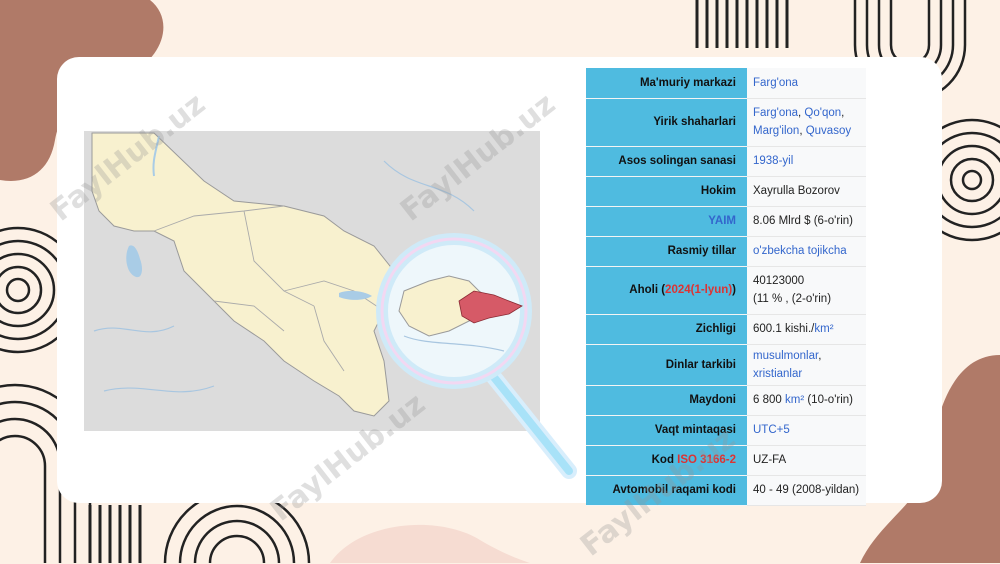  Describe the element at coordinates (666, 490) in the screenshot. I see `label-auto-code: Avtomobil raqami kodi` at that location.